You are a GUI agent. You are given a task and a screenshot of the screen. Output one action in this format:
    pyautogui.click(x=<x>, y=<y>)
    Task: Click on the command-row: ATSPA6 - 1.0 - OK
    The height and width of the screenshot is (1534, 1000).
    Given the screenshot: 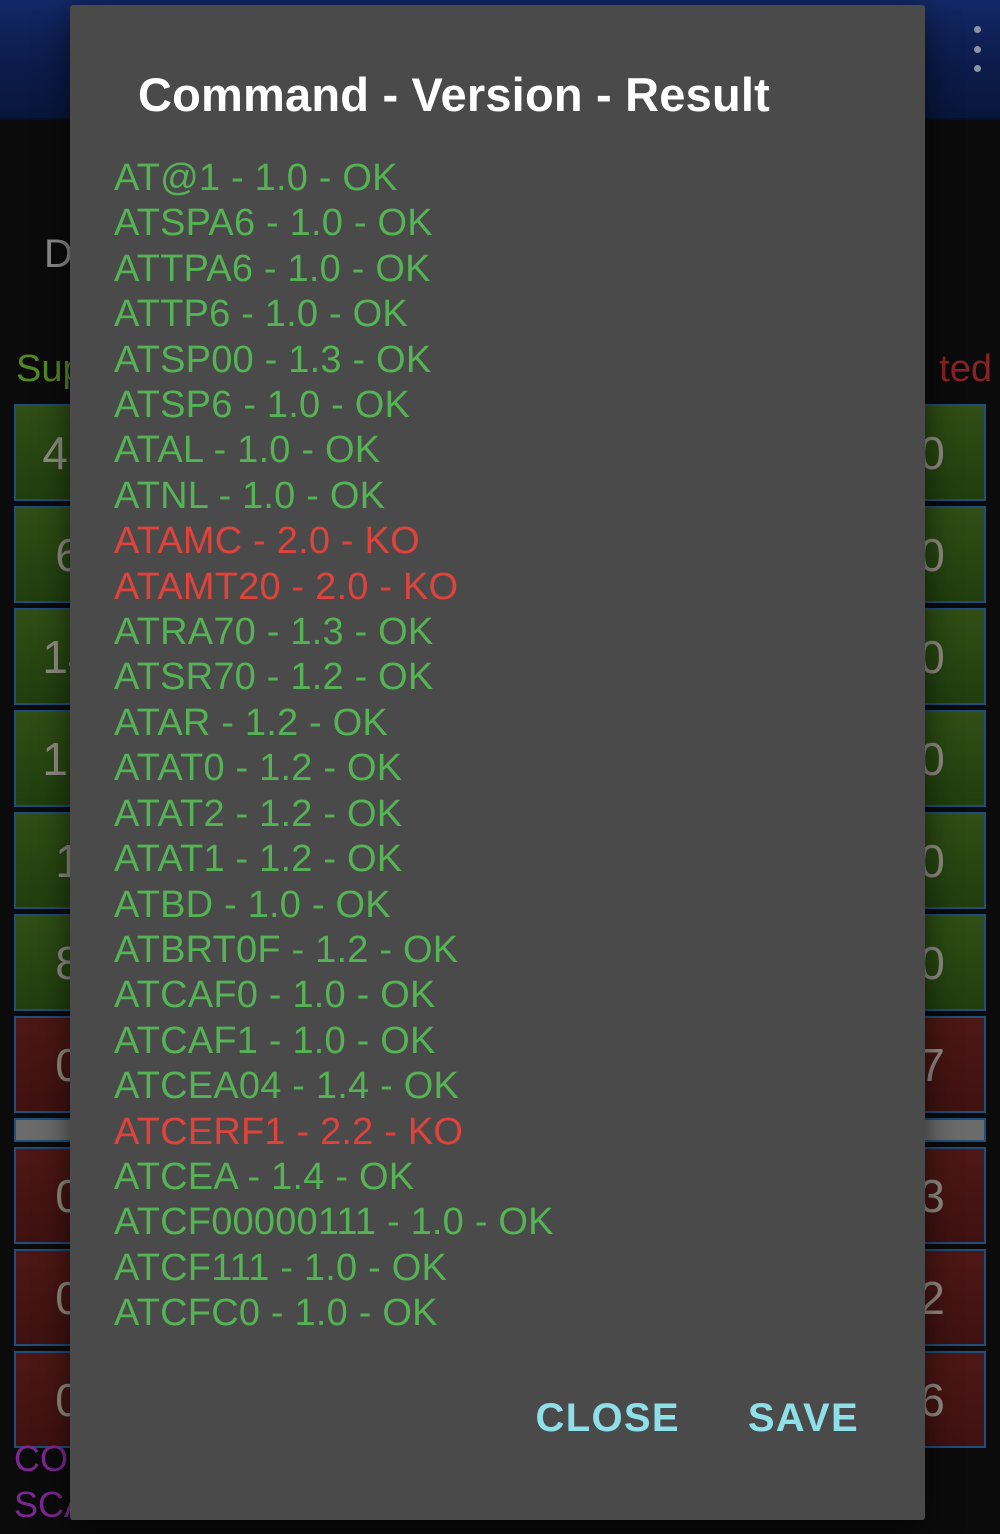 What is the action you would take?
    pyautogui.click(x=273, y=223)
    